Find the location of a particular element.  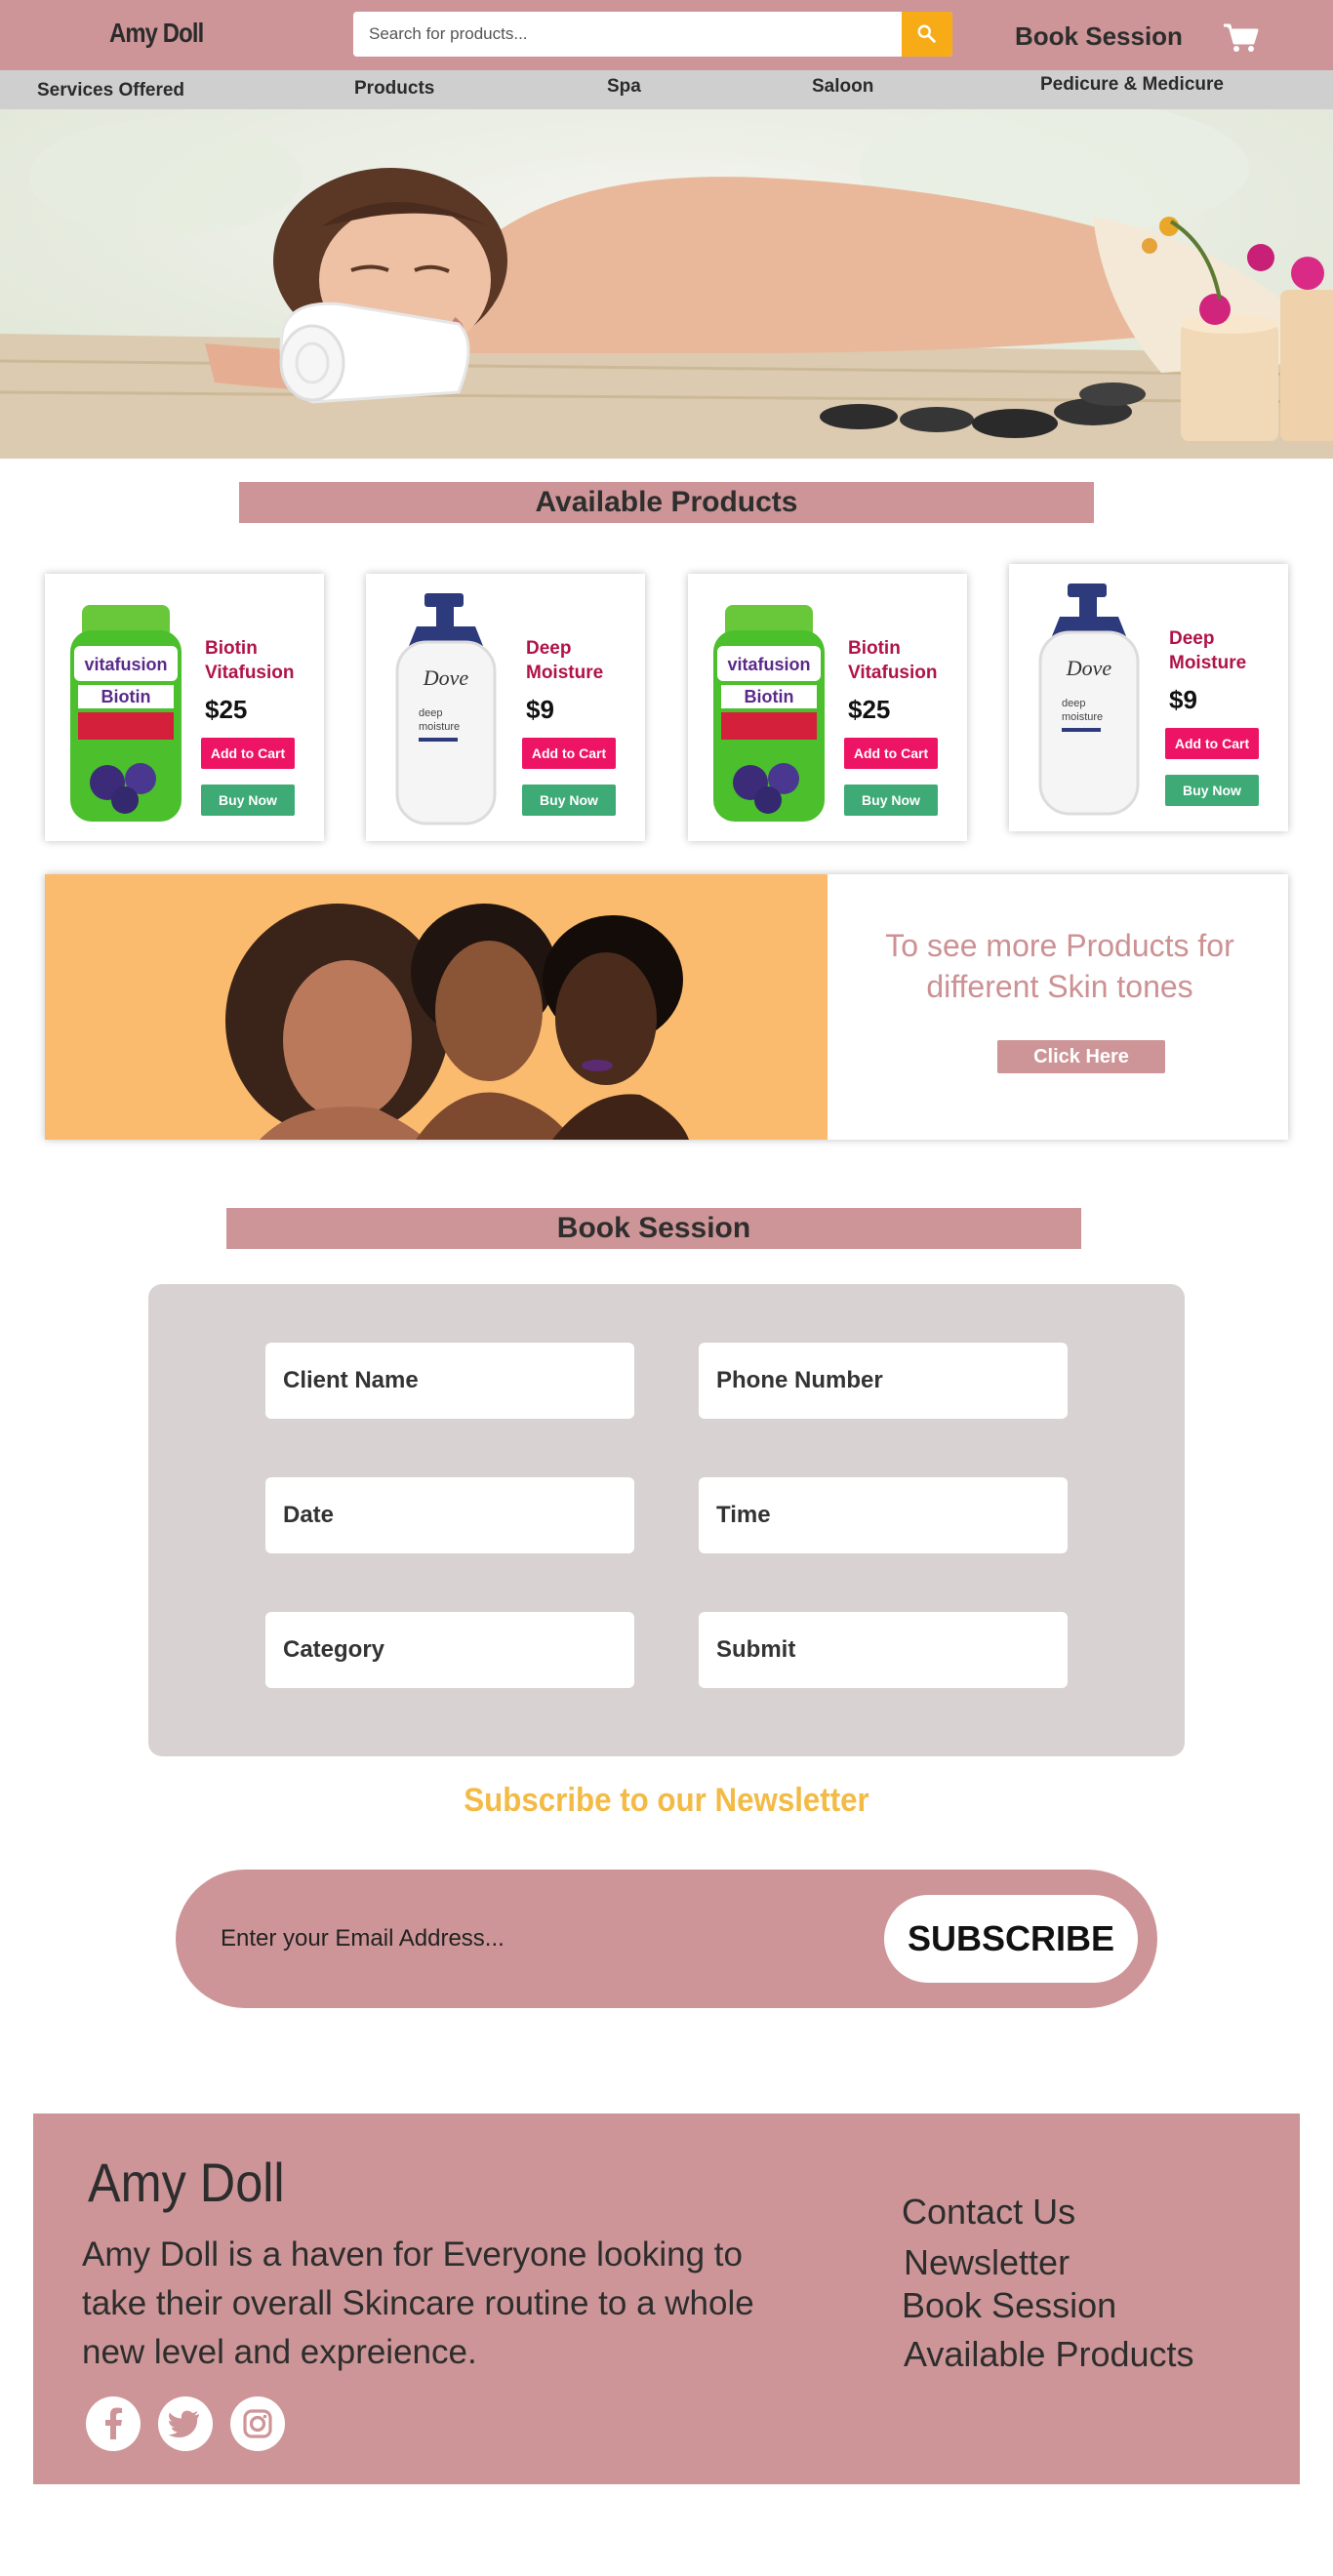

phone-number-field is located at coordinates (884, 1381).